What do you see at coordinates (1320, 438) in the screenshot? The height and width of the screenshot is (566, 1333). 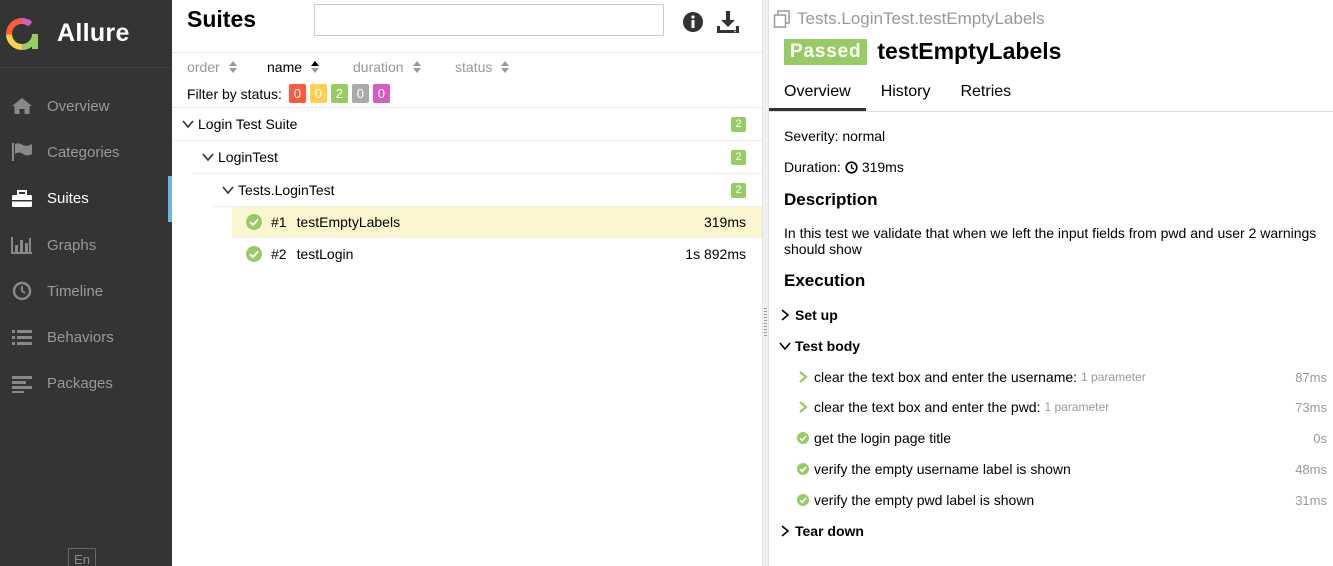 I see `step-duration: 0s` at bounding box center [1320, 438].